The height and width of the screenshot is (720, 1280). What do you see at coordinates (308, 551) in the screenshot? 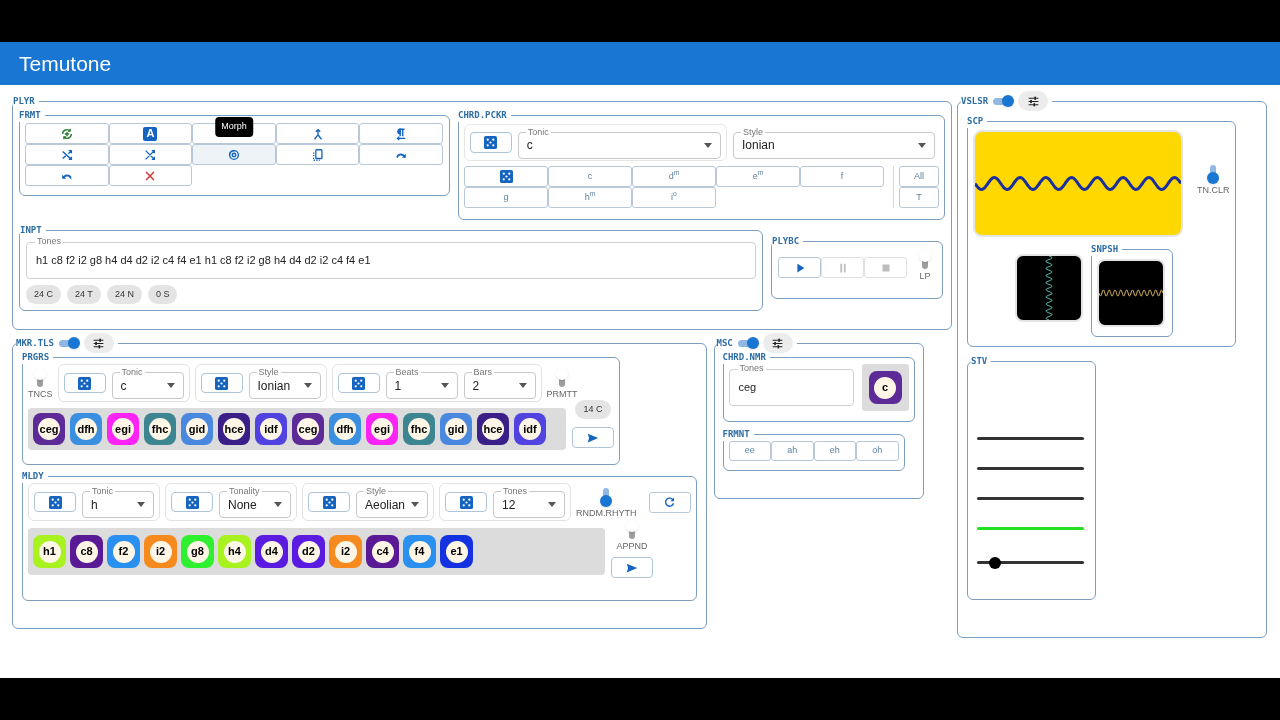
I see `note-tile: d2` at bounding box center [308, 551].